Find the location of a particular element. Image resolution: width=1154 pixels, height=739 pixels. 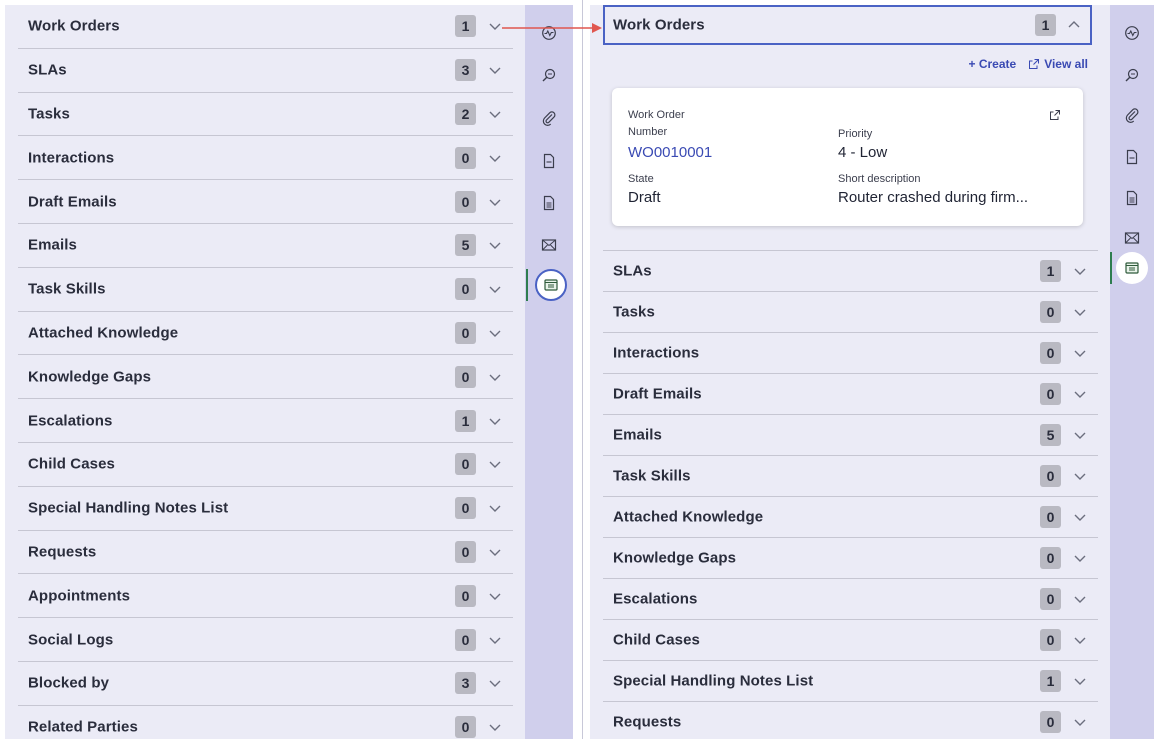

list-item-slas: SLAs 1 is located at coordinates (850, 271).